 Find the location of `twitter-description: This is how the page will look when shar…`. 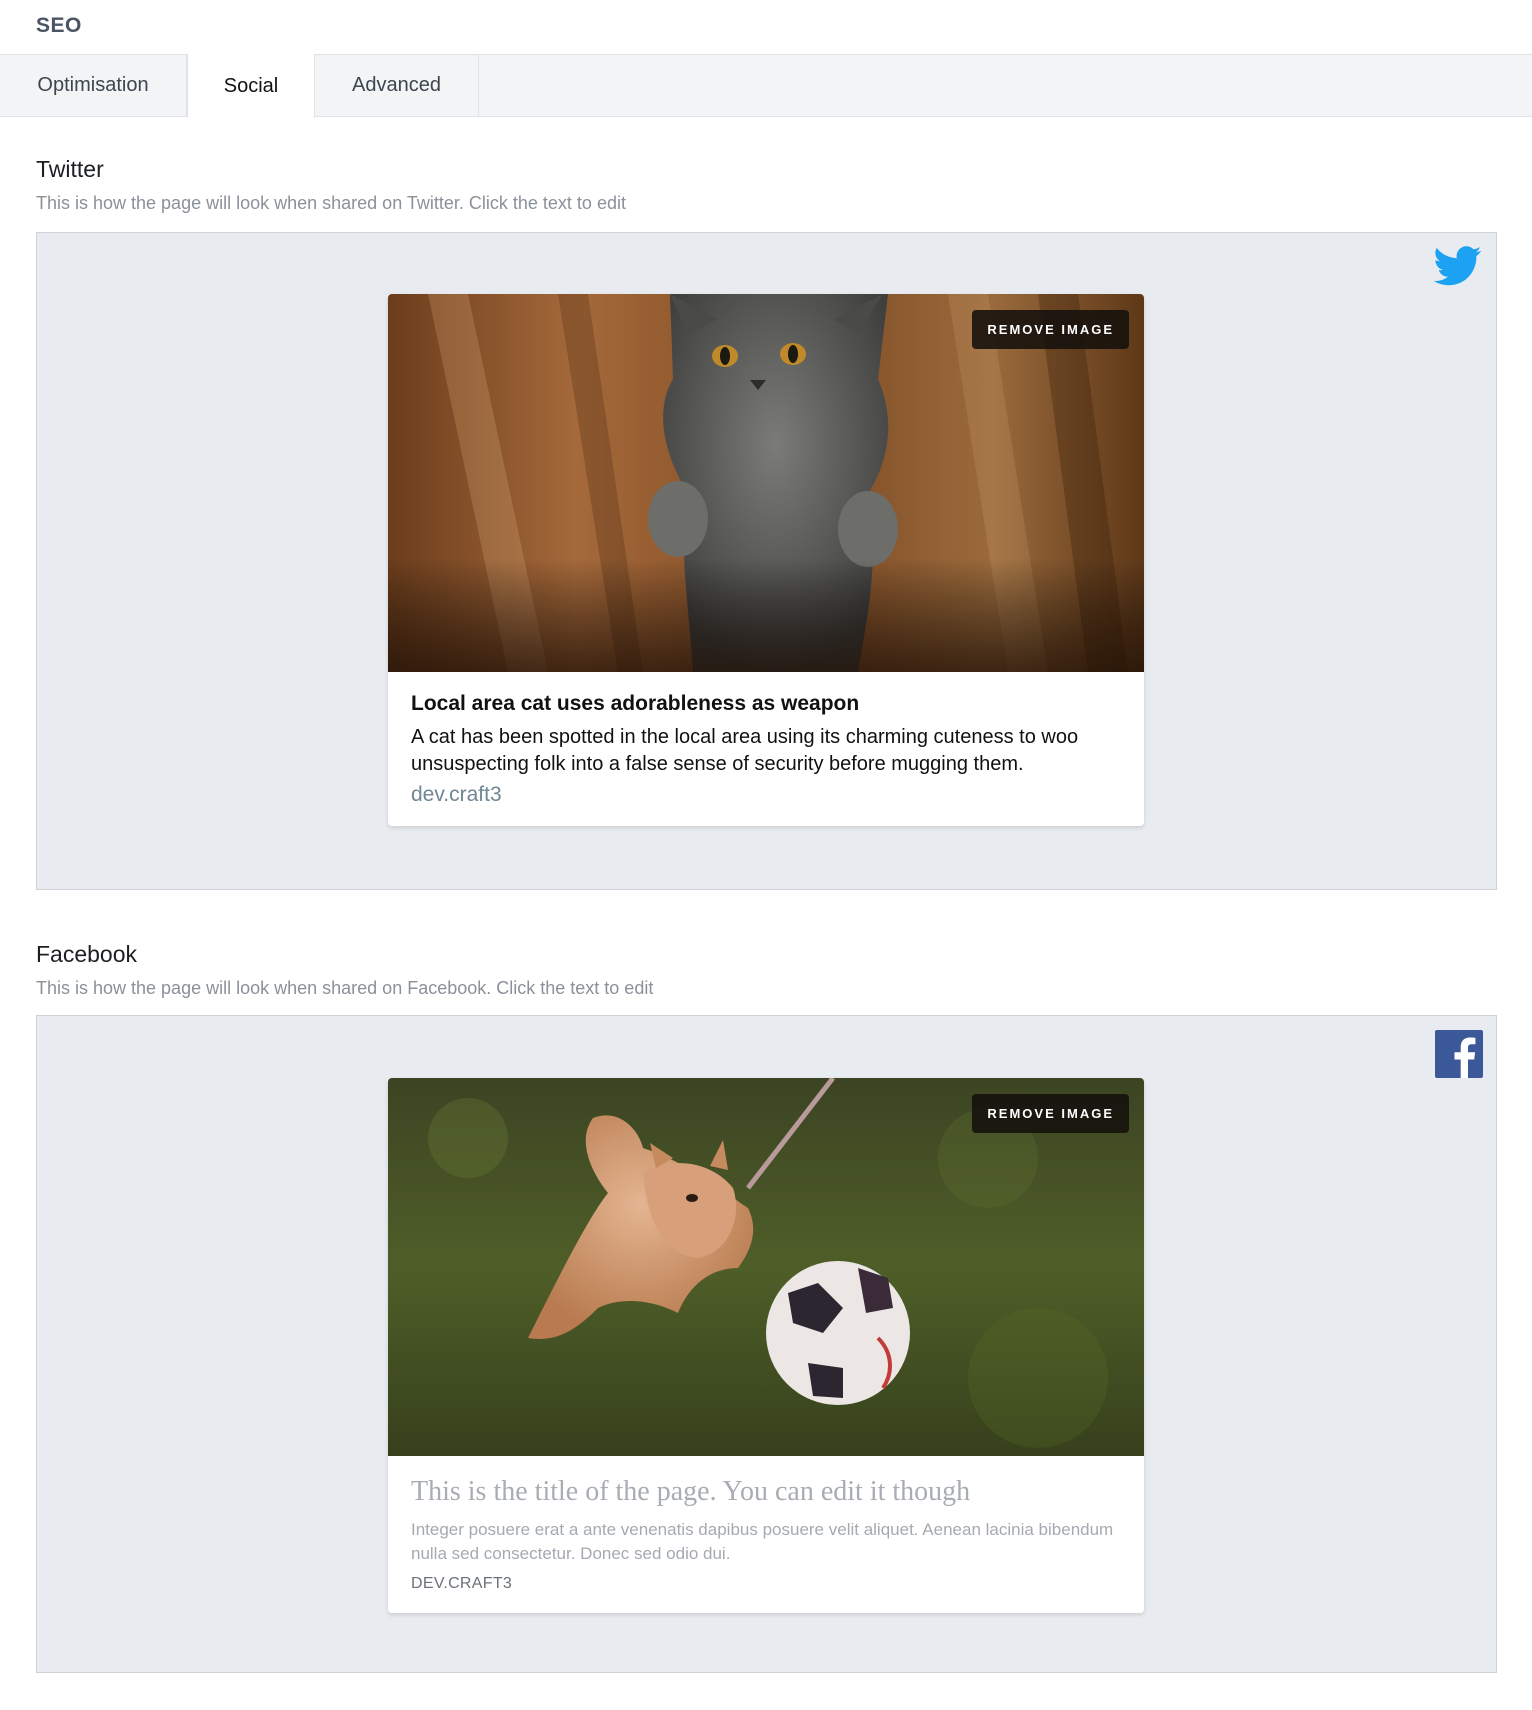

twitter-description: This is how the page will look when shar… is located at coordinates (331, 203).